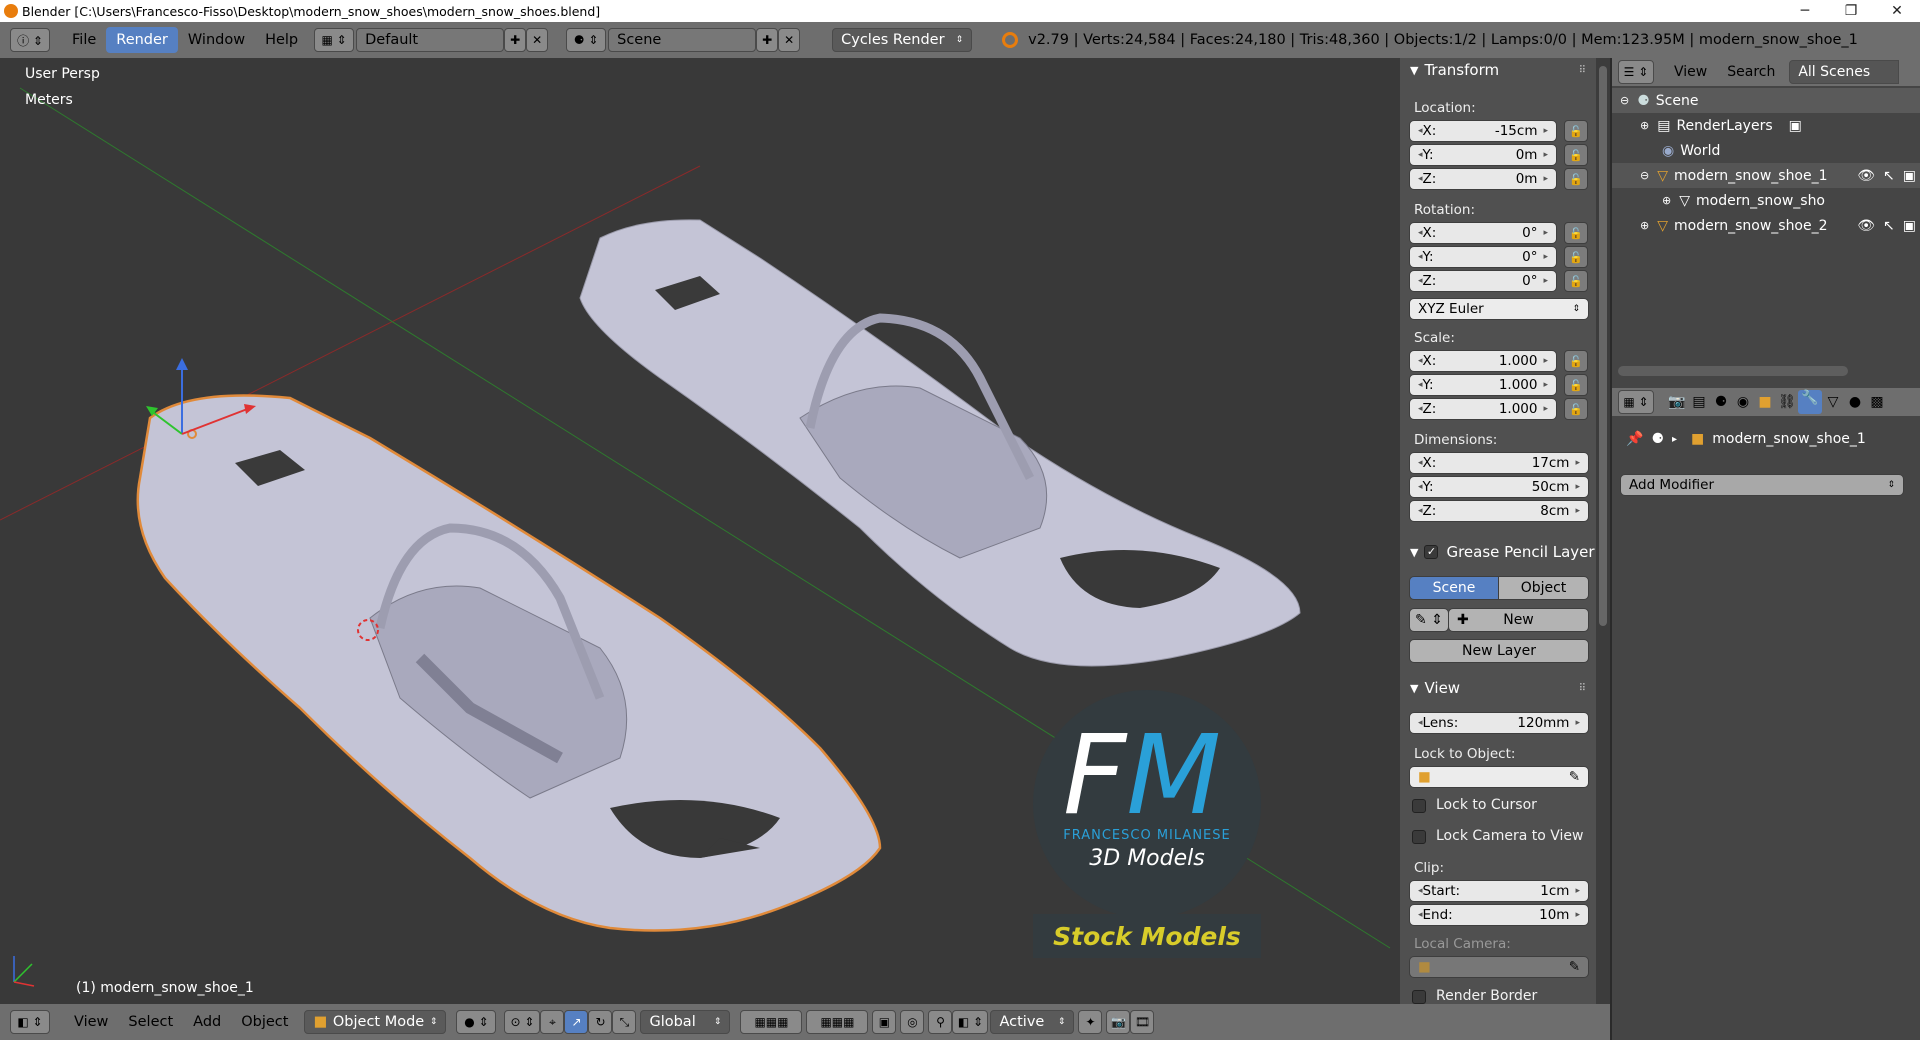 The image size is (1920, 1040). I want to click on render-tab-icon: 📷, so click(1677, 402).